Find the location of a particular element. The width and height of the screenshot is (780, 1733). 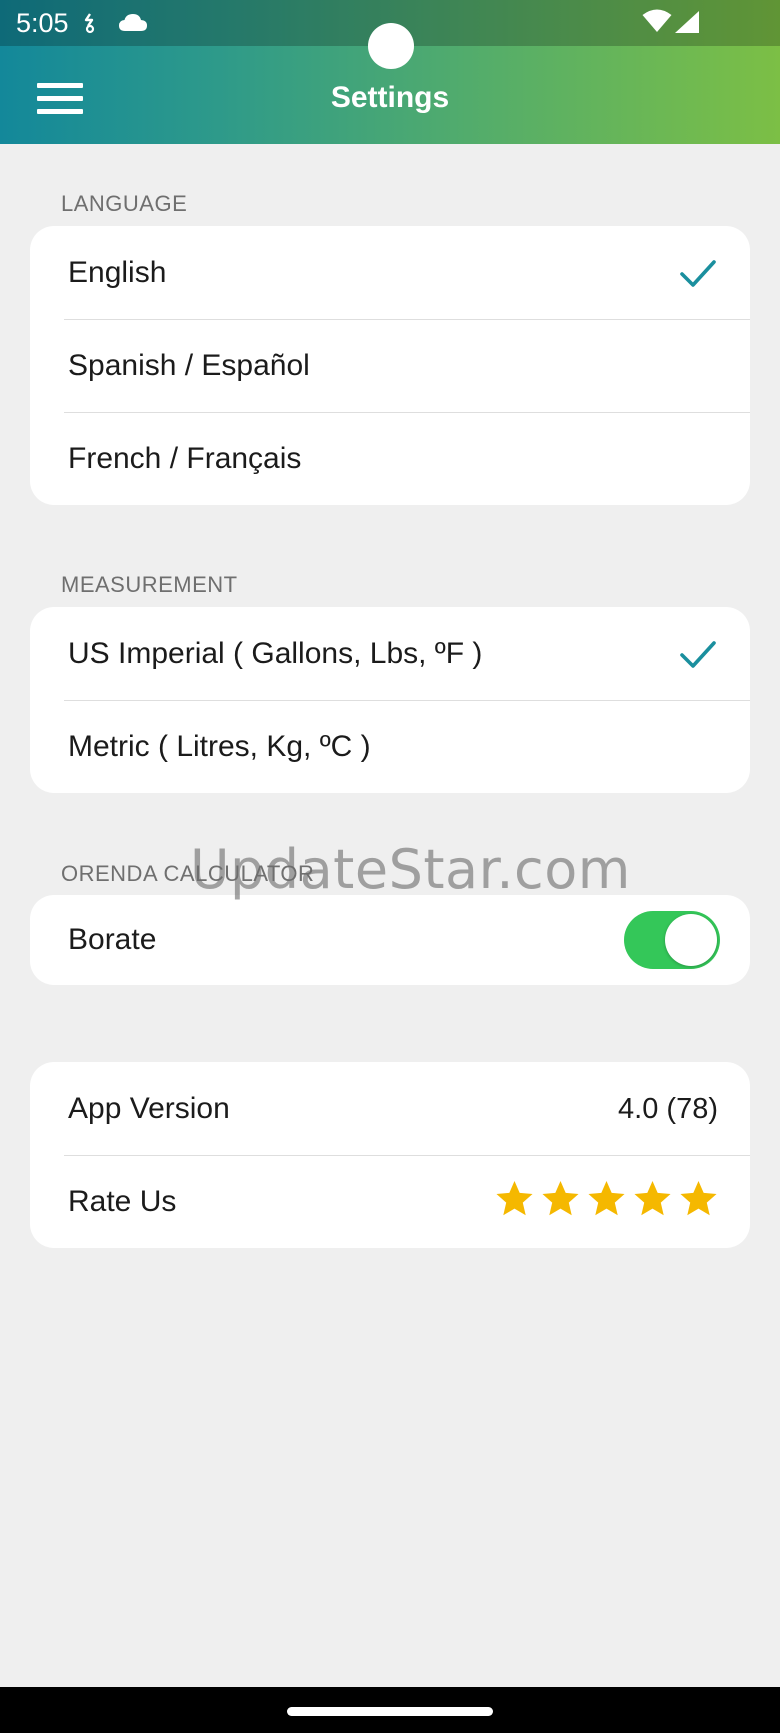

language-option-spanish: Spanish / Español is located at coordinates (390, 365).